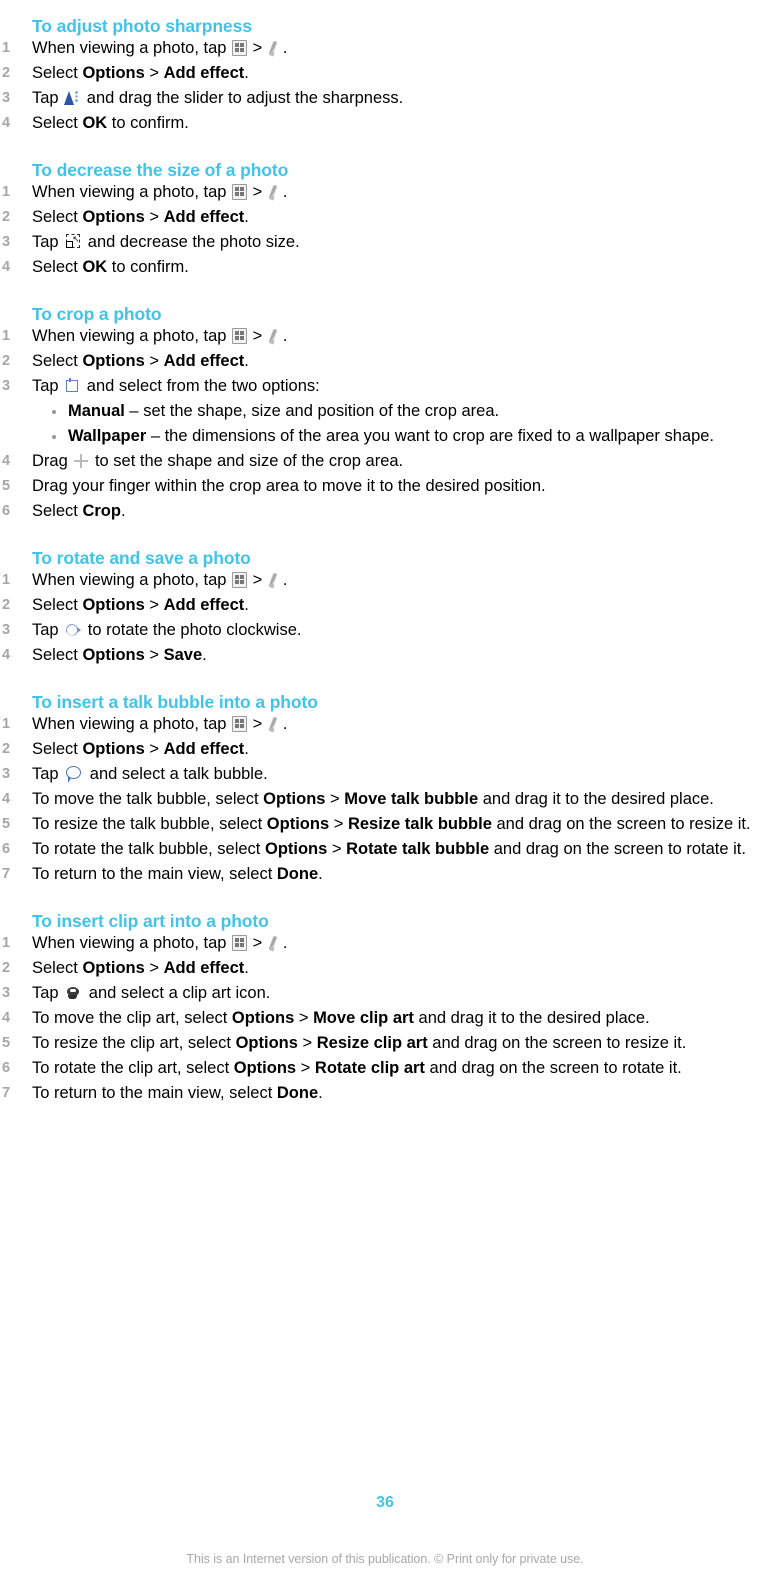 This screenshot has height=1590, width=770. What do you see at coordinates (363, 1018) in the screenshot?
I see `emphasis-text: Move clip art` at bounding box center [363, 1018].